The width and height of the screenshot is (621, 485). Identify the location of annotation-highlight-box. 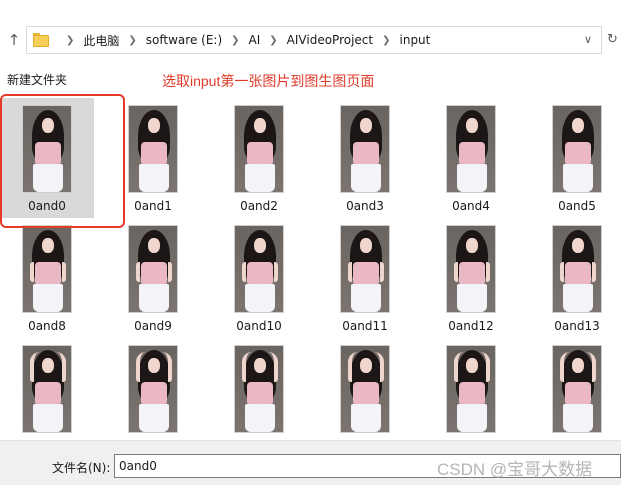
(62, 161).